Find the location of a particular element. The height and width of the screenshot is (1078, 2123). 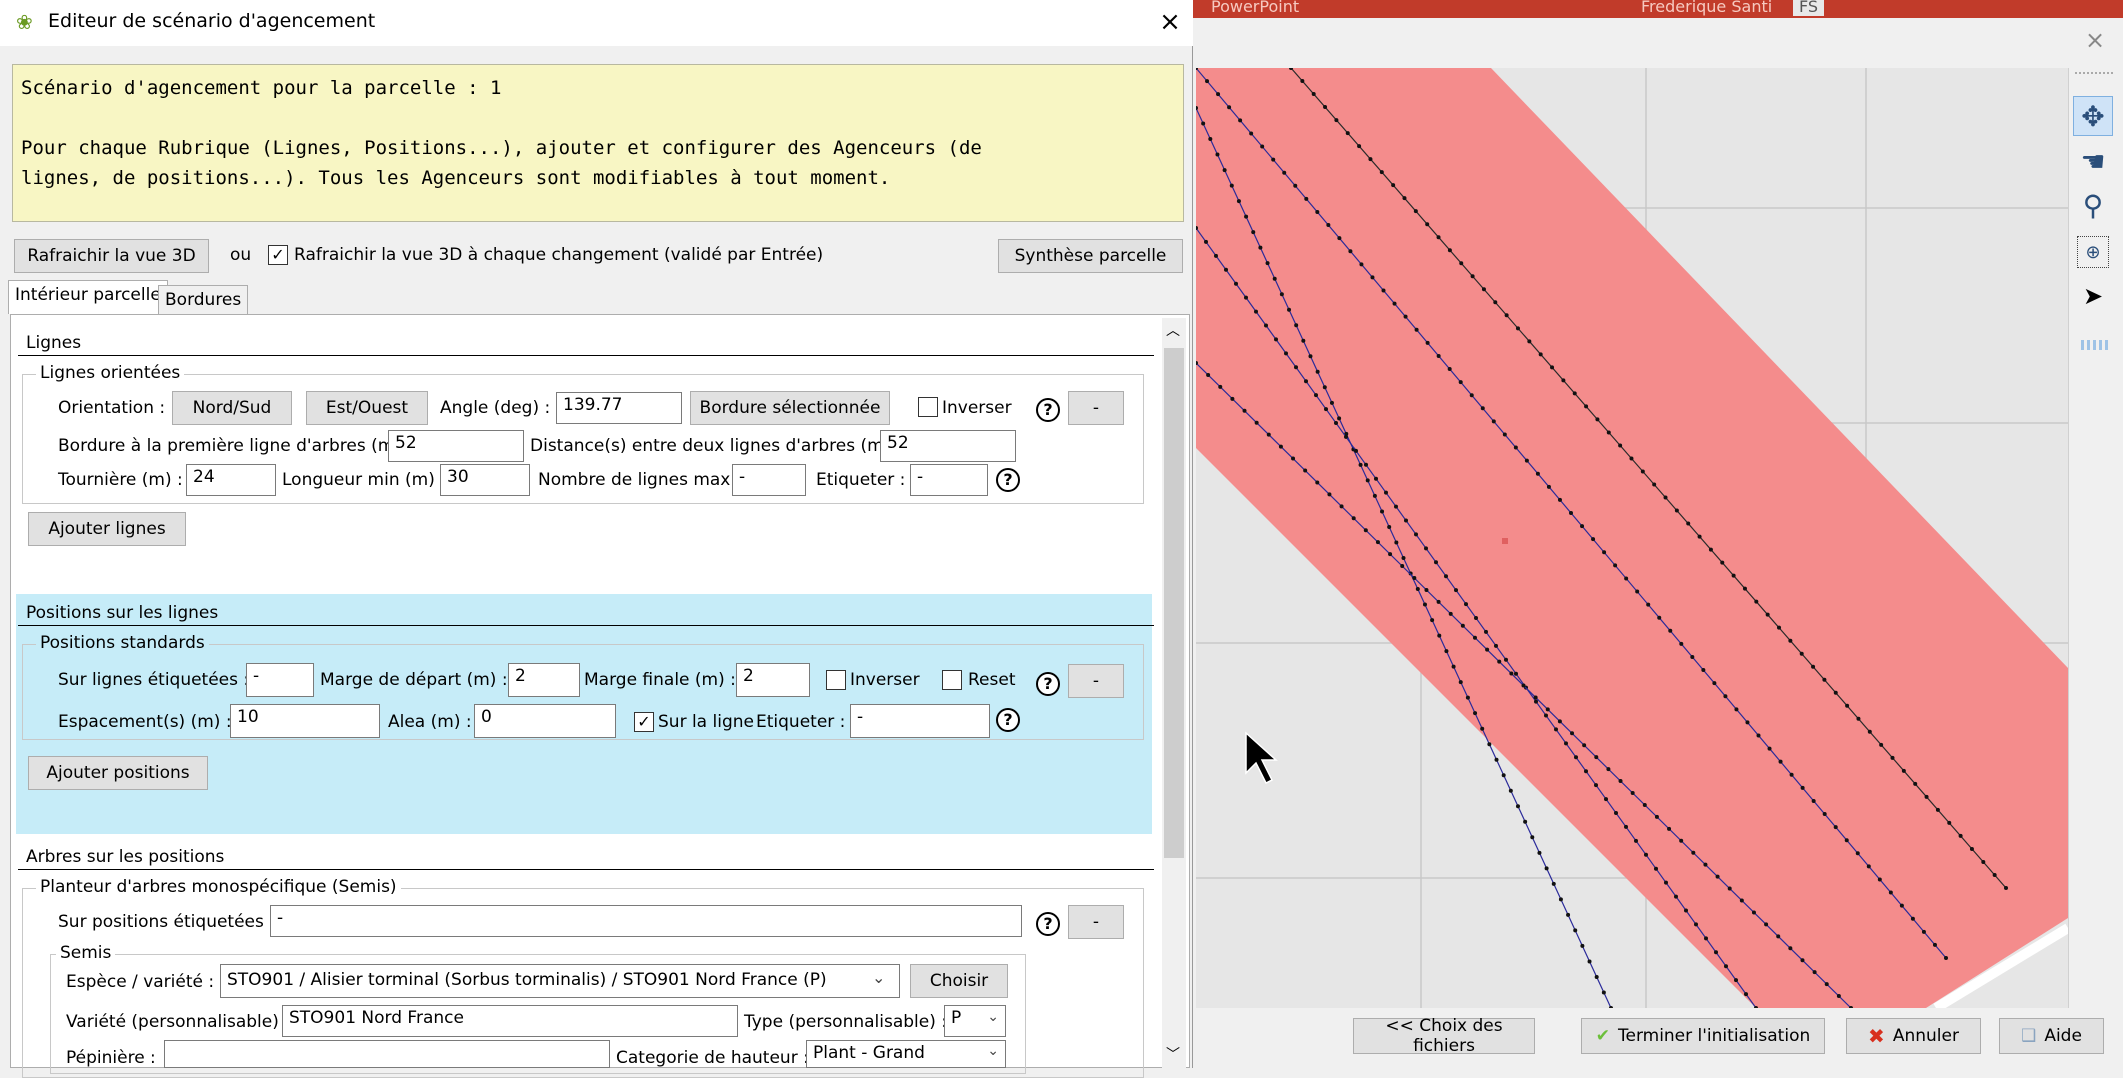

viewer-close-button: × is located at coordinates (2095, 40).